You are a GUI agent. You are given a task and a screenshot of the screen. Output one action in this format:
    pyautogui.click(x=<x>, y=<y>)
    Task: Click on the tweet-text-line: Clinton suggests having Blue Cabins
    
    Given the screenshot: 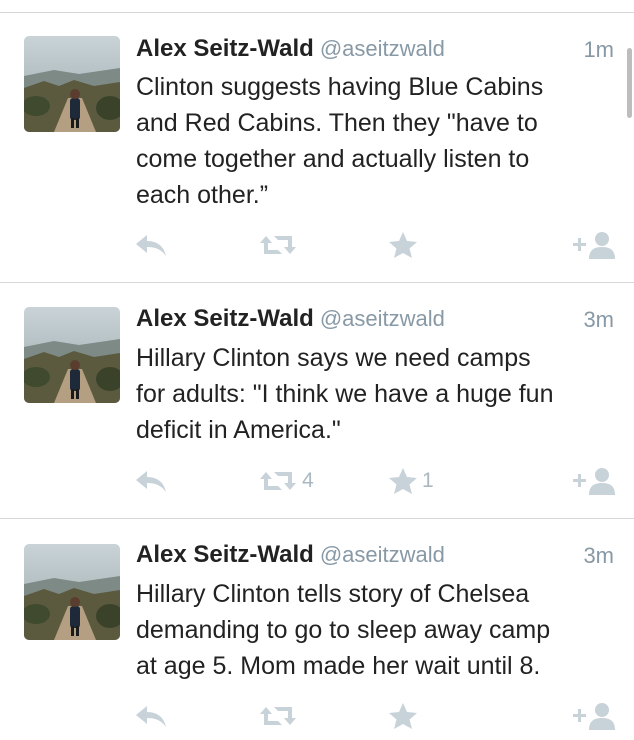 What is the action you would take?
    pyautogui.click(x=340, y=87)
    